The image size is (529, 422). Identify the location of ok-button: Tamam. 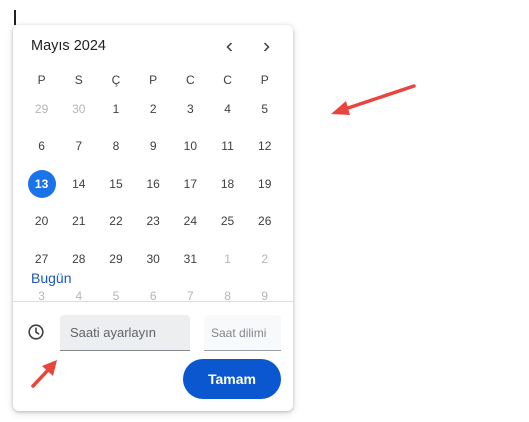
(232, 379).